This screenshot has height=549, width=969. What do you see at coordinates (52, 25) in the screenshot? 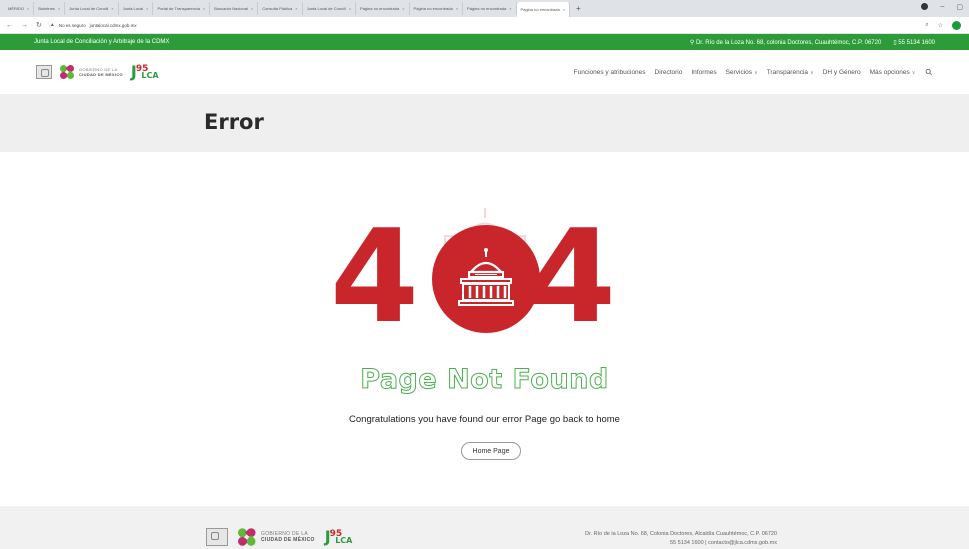
I see `not-secure-icon: ▲` at bounding box center [52, 25].